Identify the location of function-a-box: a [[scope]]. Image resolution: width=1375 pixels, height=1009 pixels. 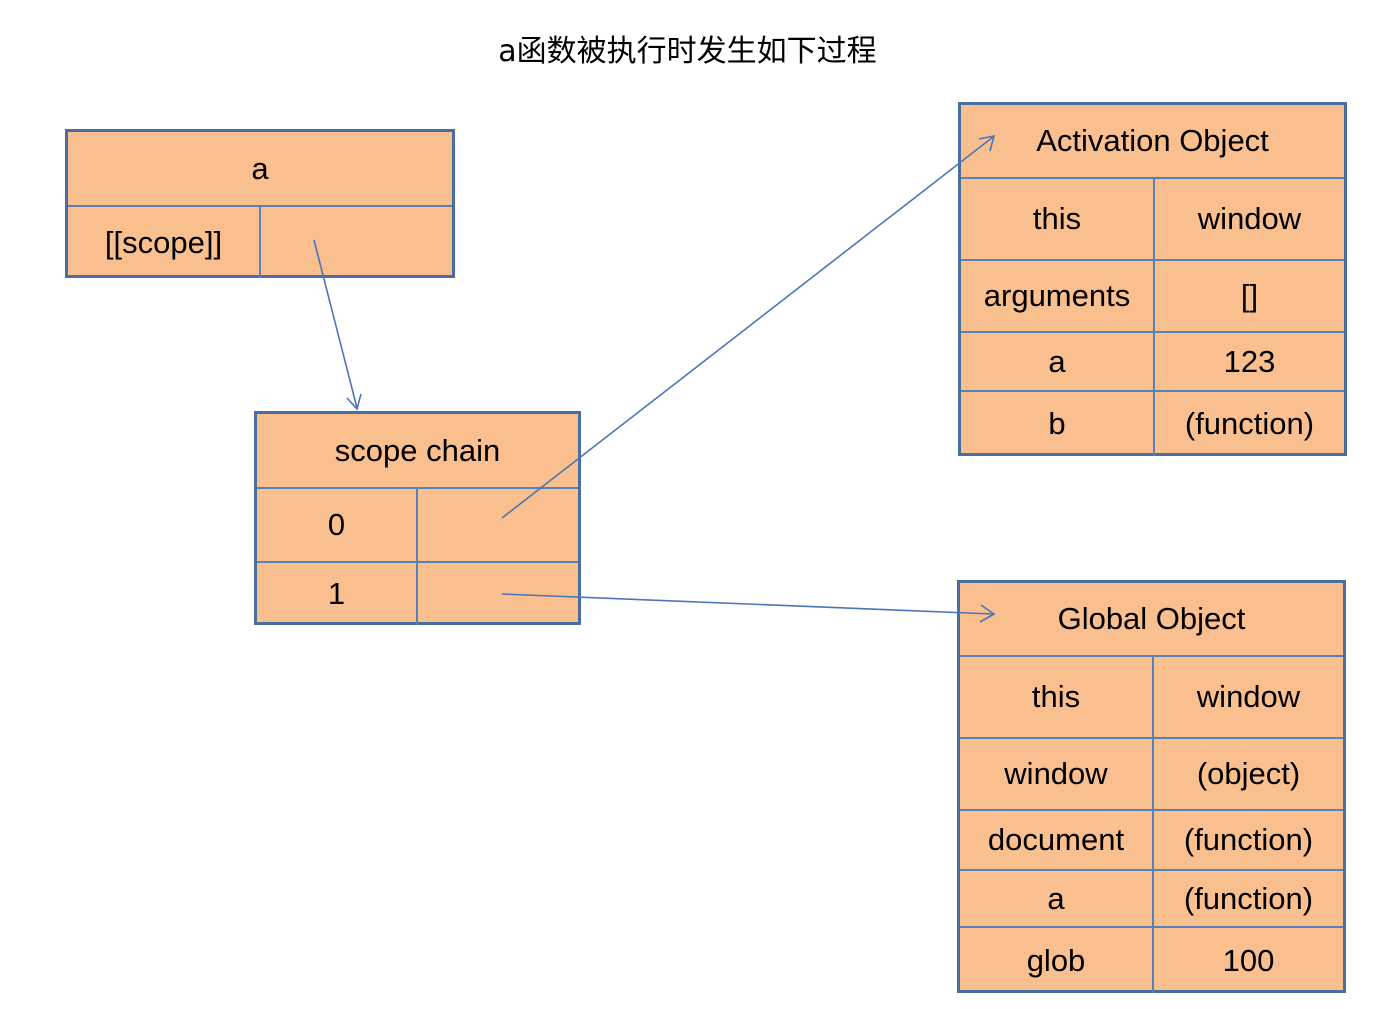
(260, 203).